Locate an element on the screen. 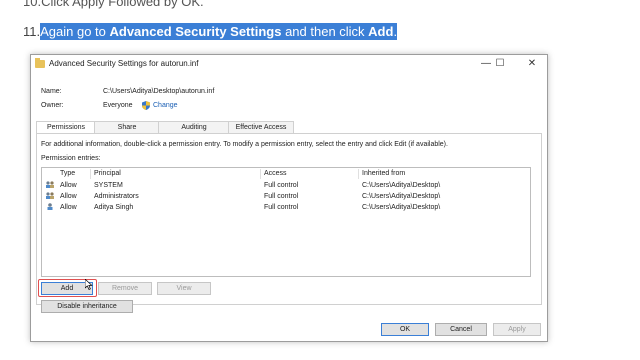  folder-icon is located at coordinates (40, 63).